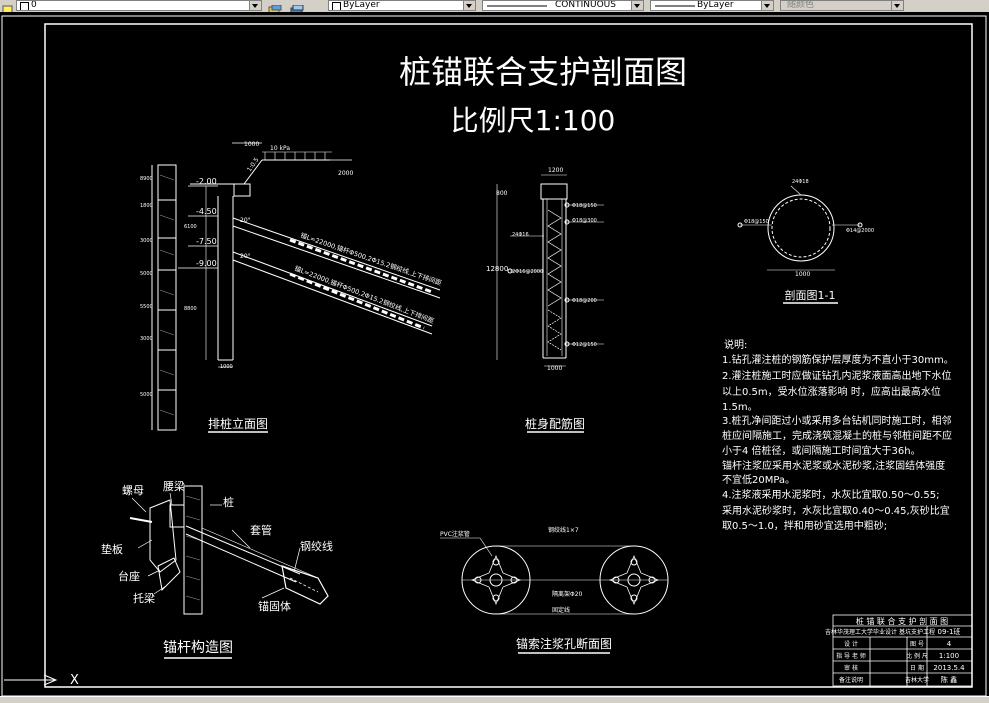 The height and width of the screenshot is (703, 989). Describe the element at coordinates (831, 391) in the screenshot. I see `notes-line-3: 以上0.5m，受水位涨落影响 时，应高出最高水位` at that location.